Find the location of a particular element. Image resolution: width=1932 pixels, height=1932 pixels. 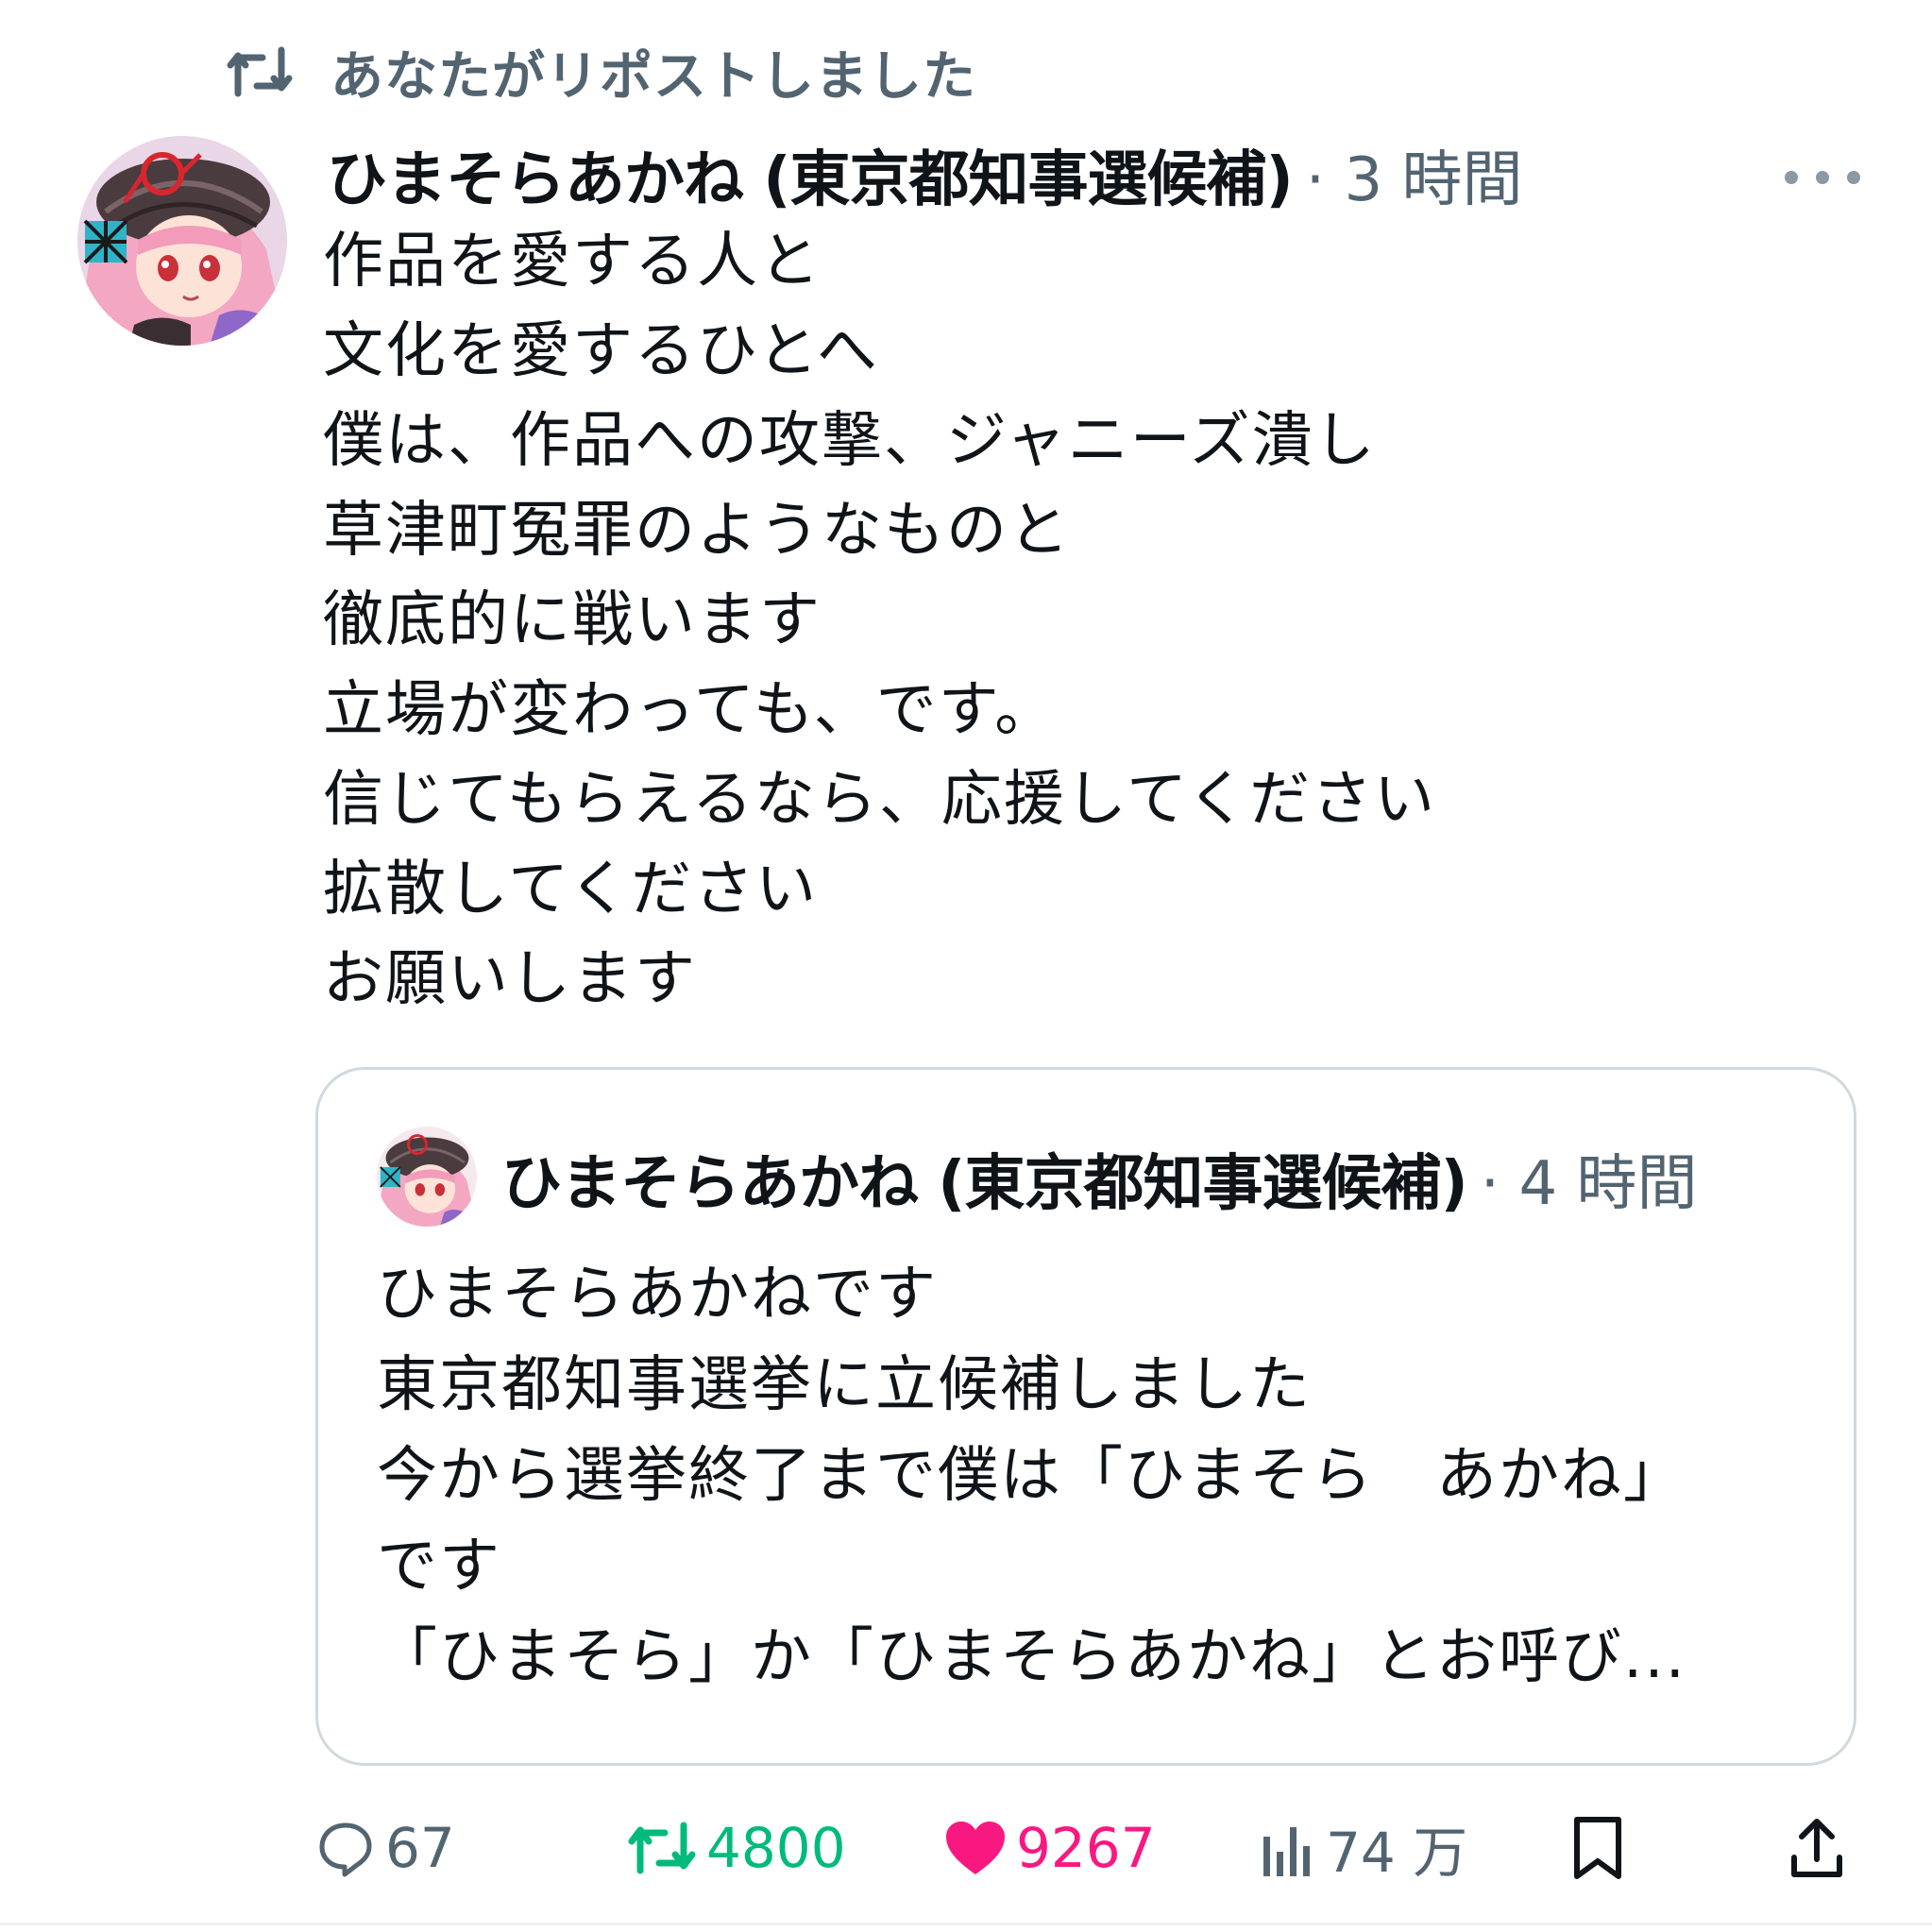

tweet-line: 草津町冤罪のようなものと is located at coordinates (697, 531).